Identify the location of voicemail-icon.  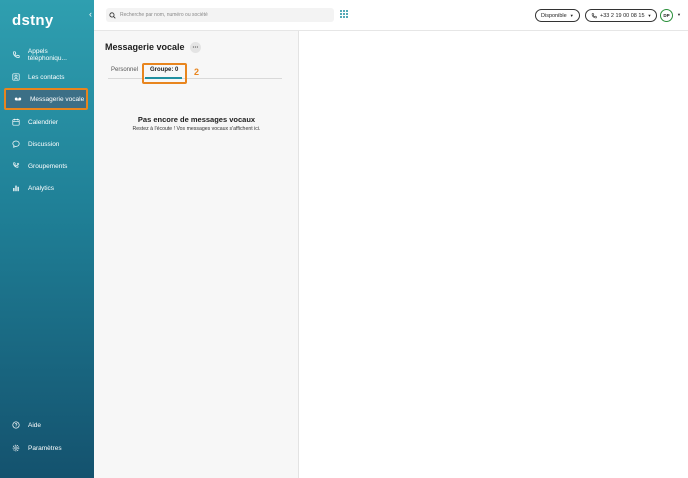
(18, 99).